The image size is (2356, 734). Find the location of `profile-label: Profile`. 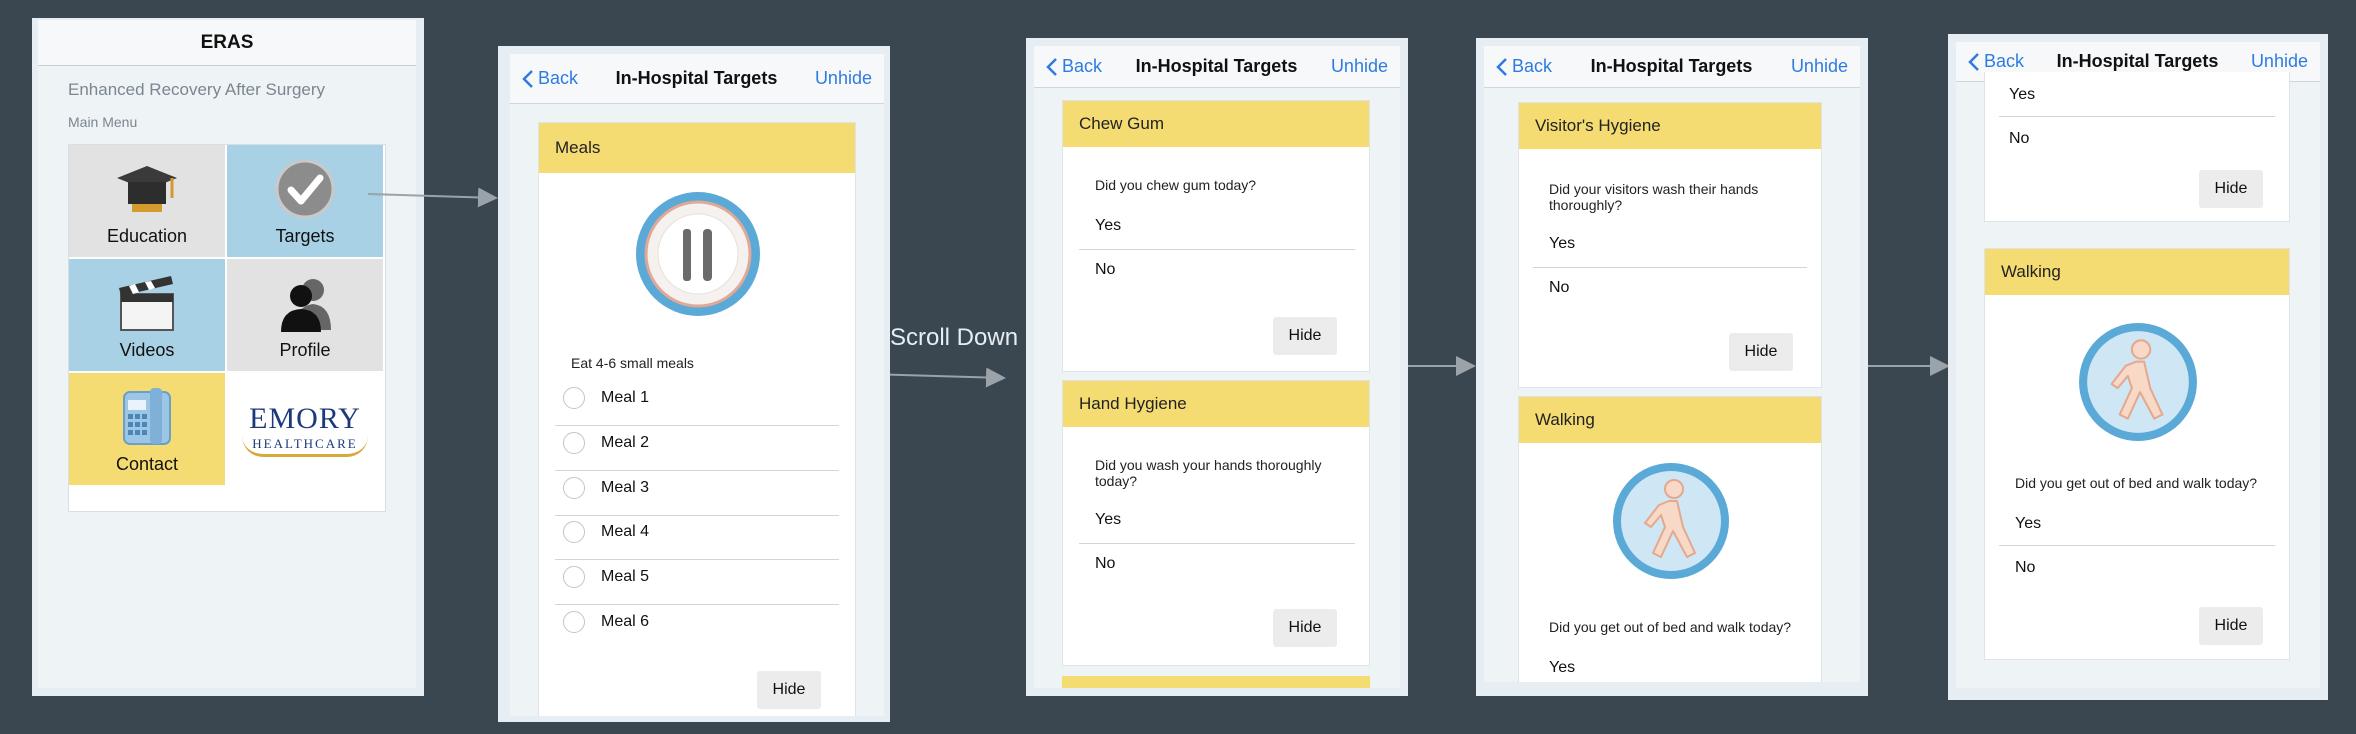

profile-label: Profile is located at coordinates (305, 350).